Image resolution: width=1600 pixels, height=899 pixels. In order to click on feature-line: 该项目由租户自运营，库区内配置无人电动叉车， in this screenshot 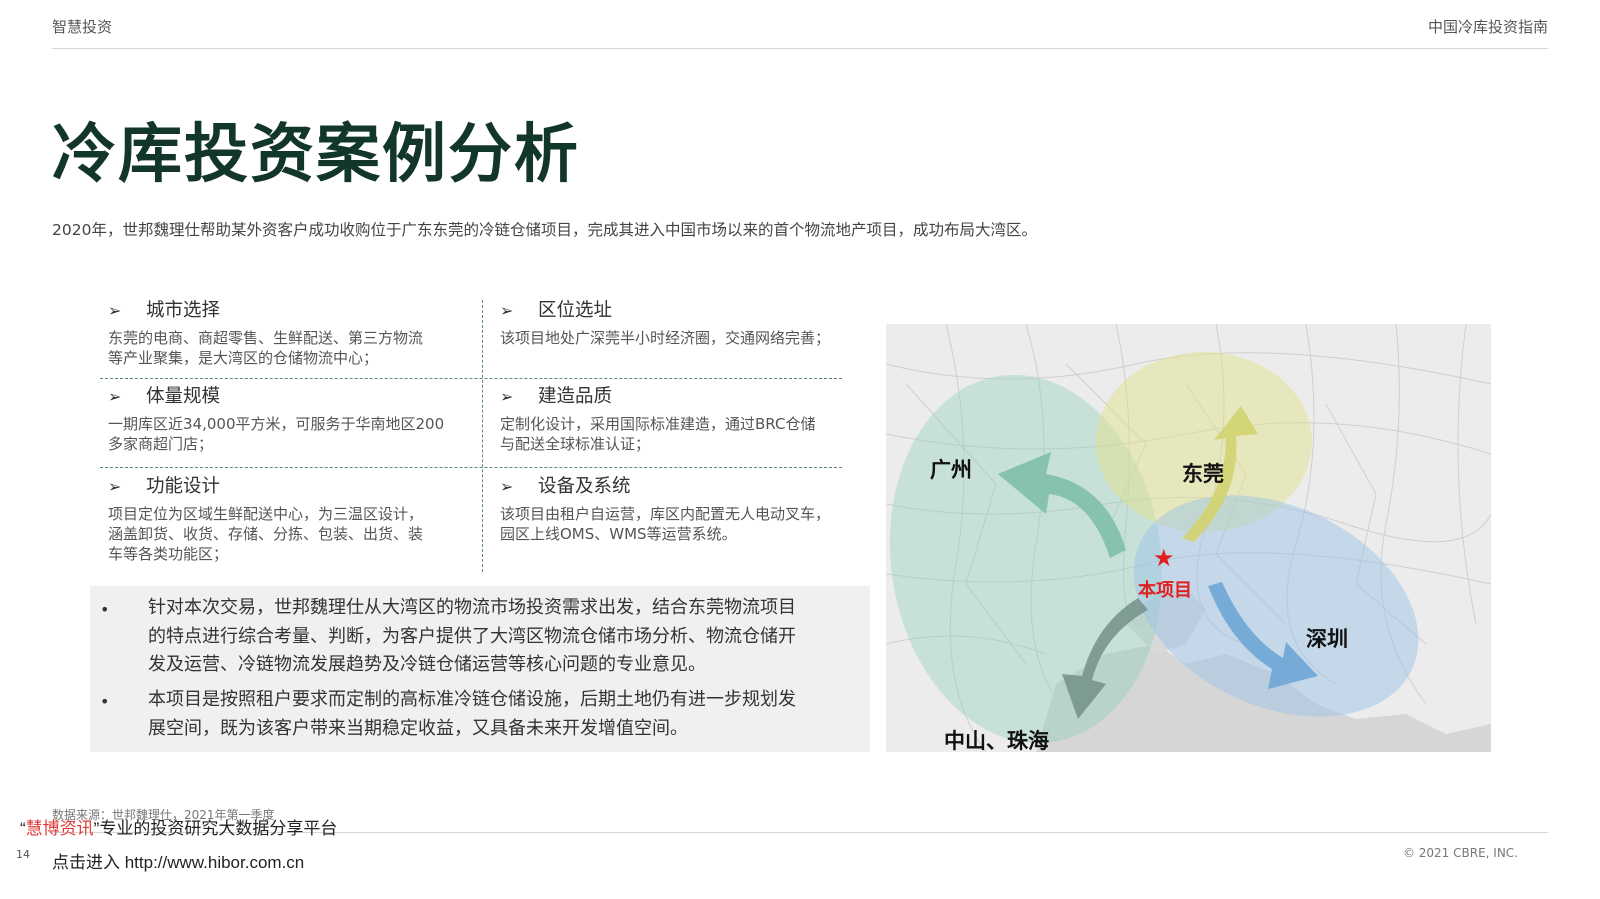, I will do `click(665, 514)`.